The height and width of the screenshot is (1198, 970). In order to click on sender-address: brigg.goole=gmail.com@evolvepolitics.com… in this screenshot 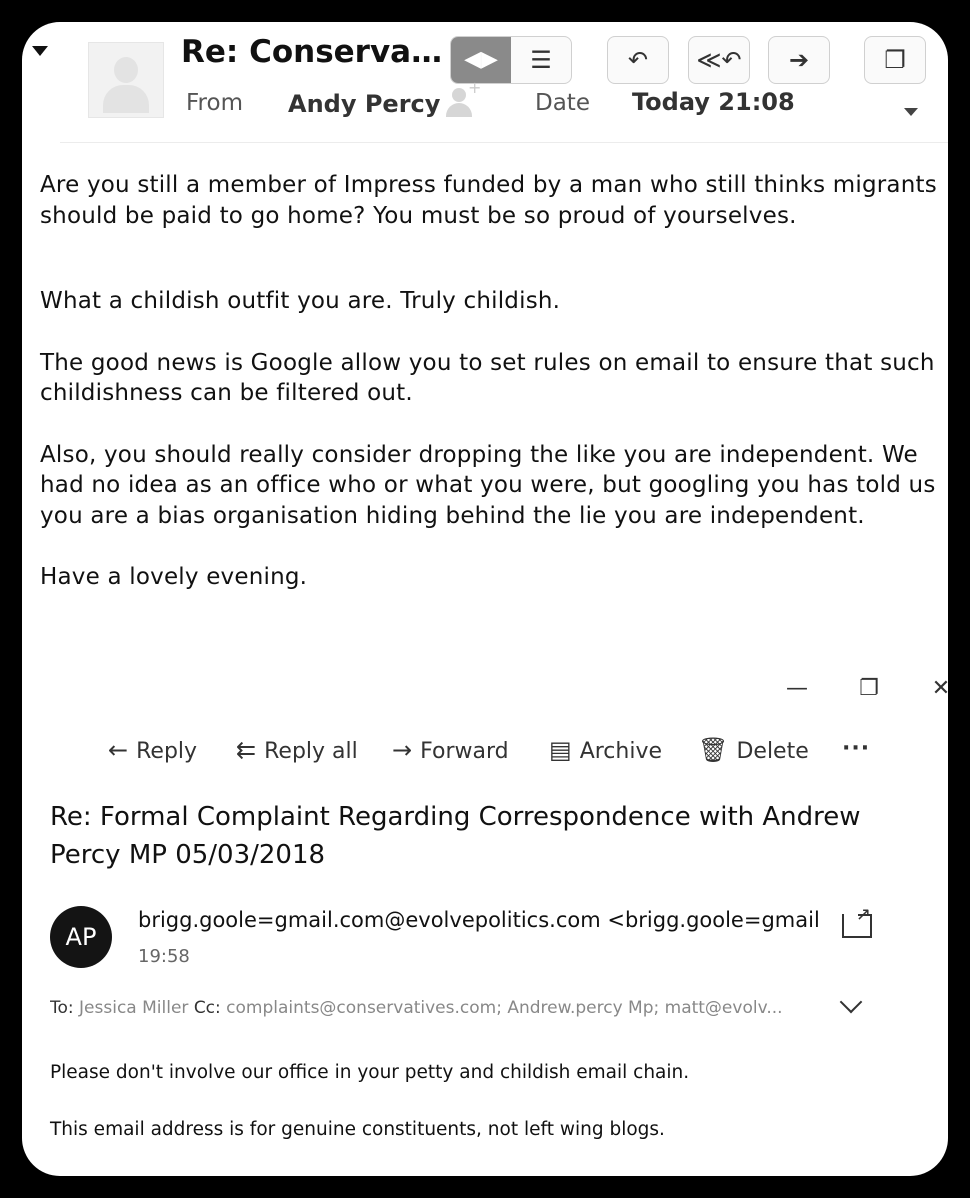, I will do `click(486, 920)`.